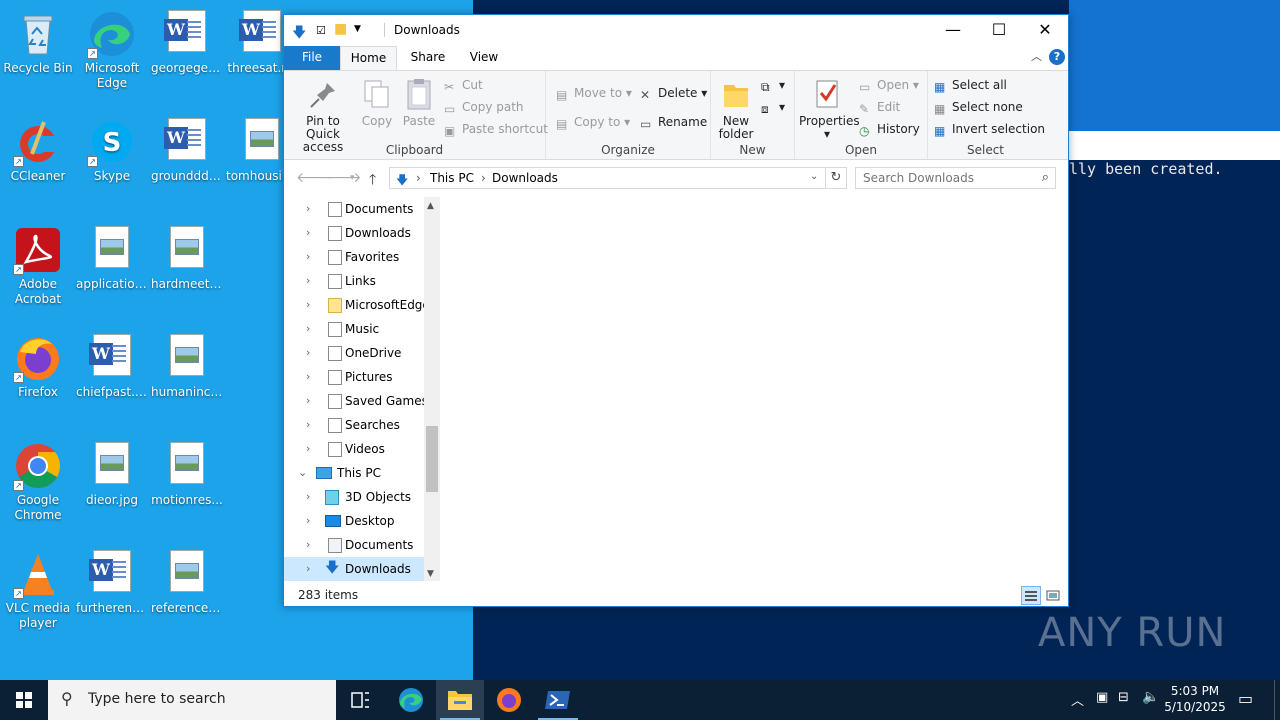 The height and width of the screenshot is (720, 1280). Describe the element at coordinates (1036, 56) in the screenshot. I see `ribbon-collapse-icon: ︿` at that location.